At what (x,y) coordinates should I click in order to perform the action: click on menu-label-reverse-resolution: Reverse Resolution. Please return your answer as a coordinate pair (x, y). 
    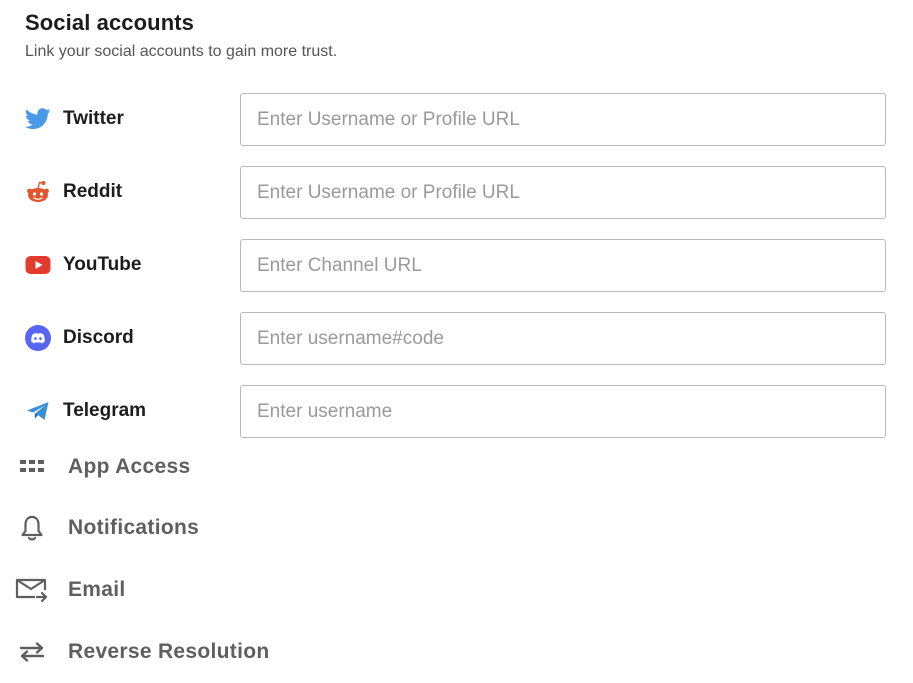
    Looking at the image, I should click on (169, 651).